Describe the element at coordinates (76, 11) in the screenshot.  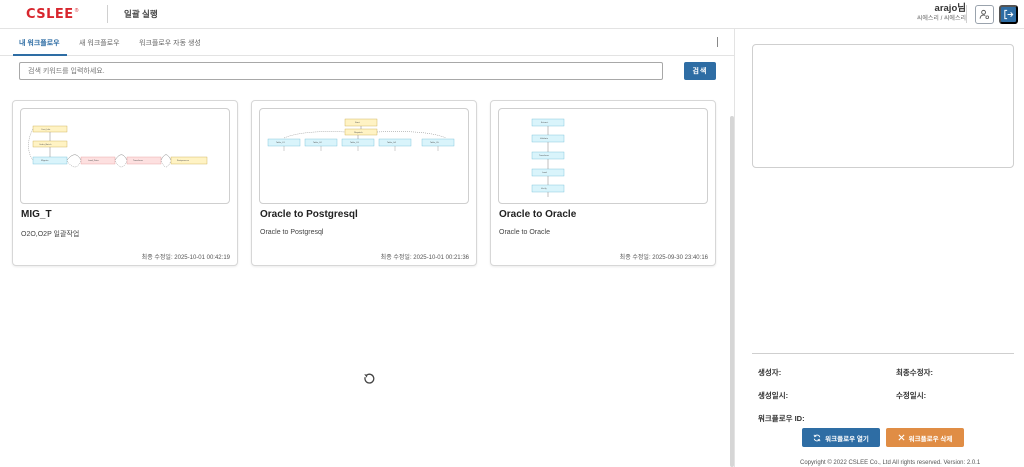
I see `logo-registered-mark: ®` at that location.